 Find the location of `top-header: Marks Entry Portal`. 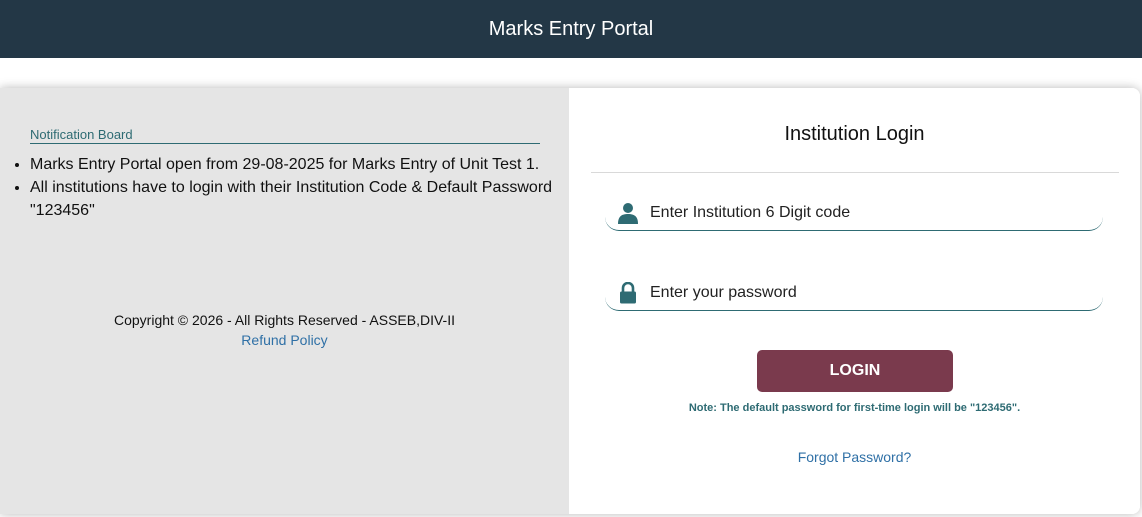

top-header: Marks Entry Portal is located at coordinates (571, 29).